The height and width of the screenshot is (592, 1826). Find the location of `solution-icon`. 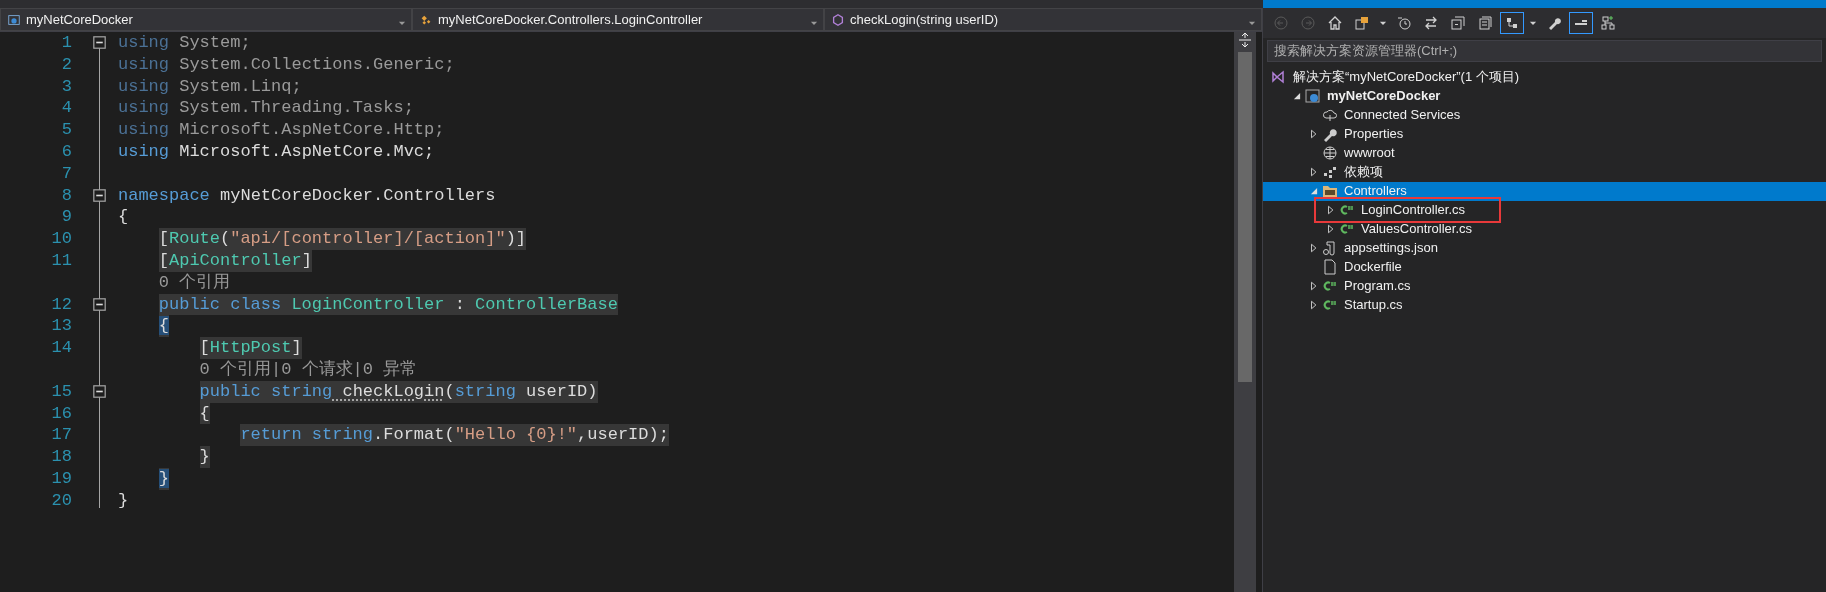

solution-icon is located at coordinates (1279, 77).